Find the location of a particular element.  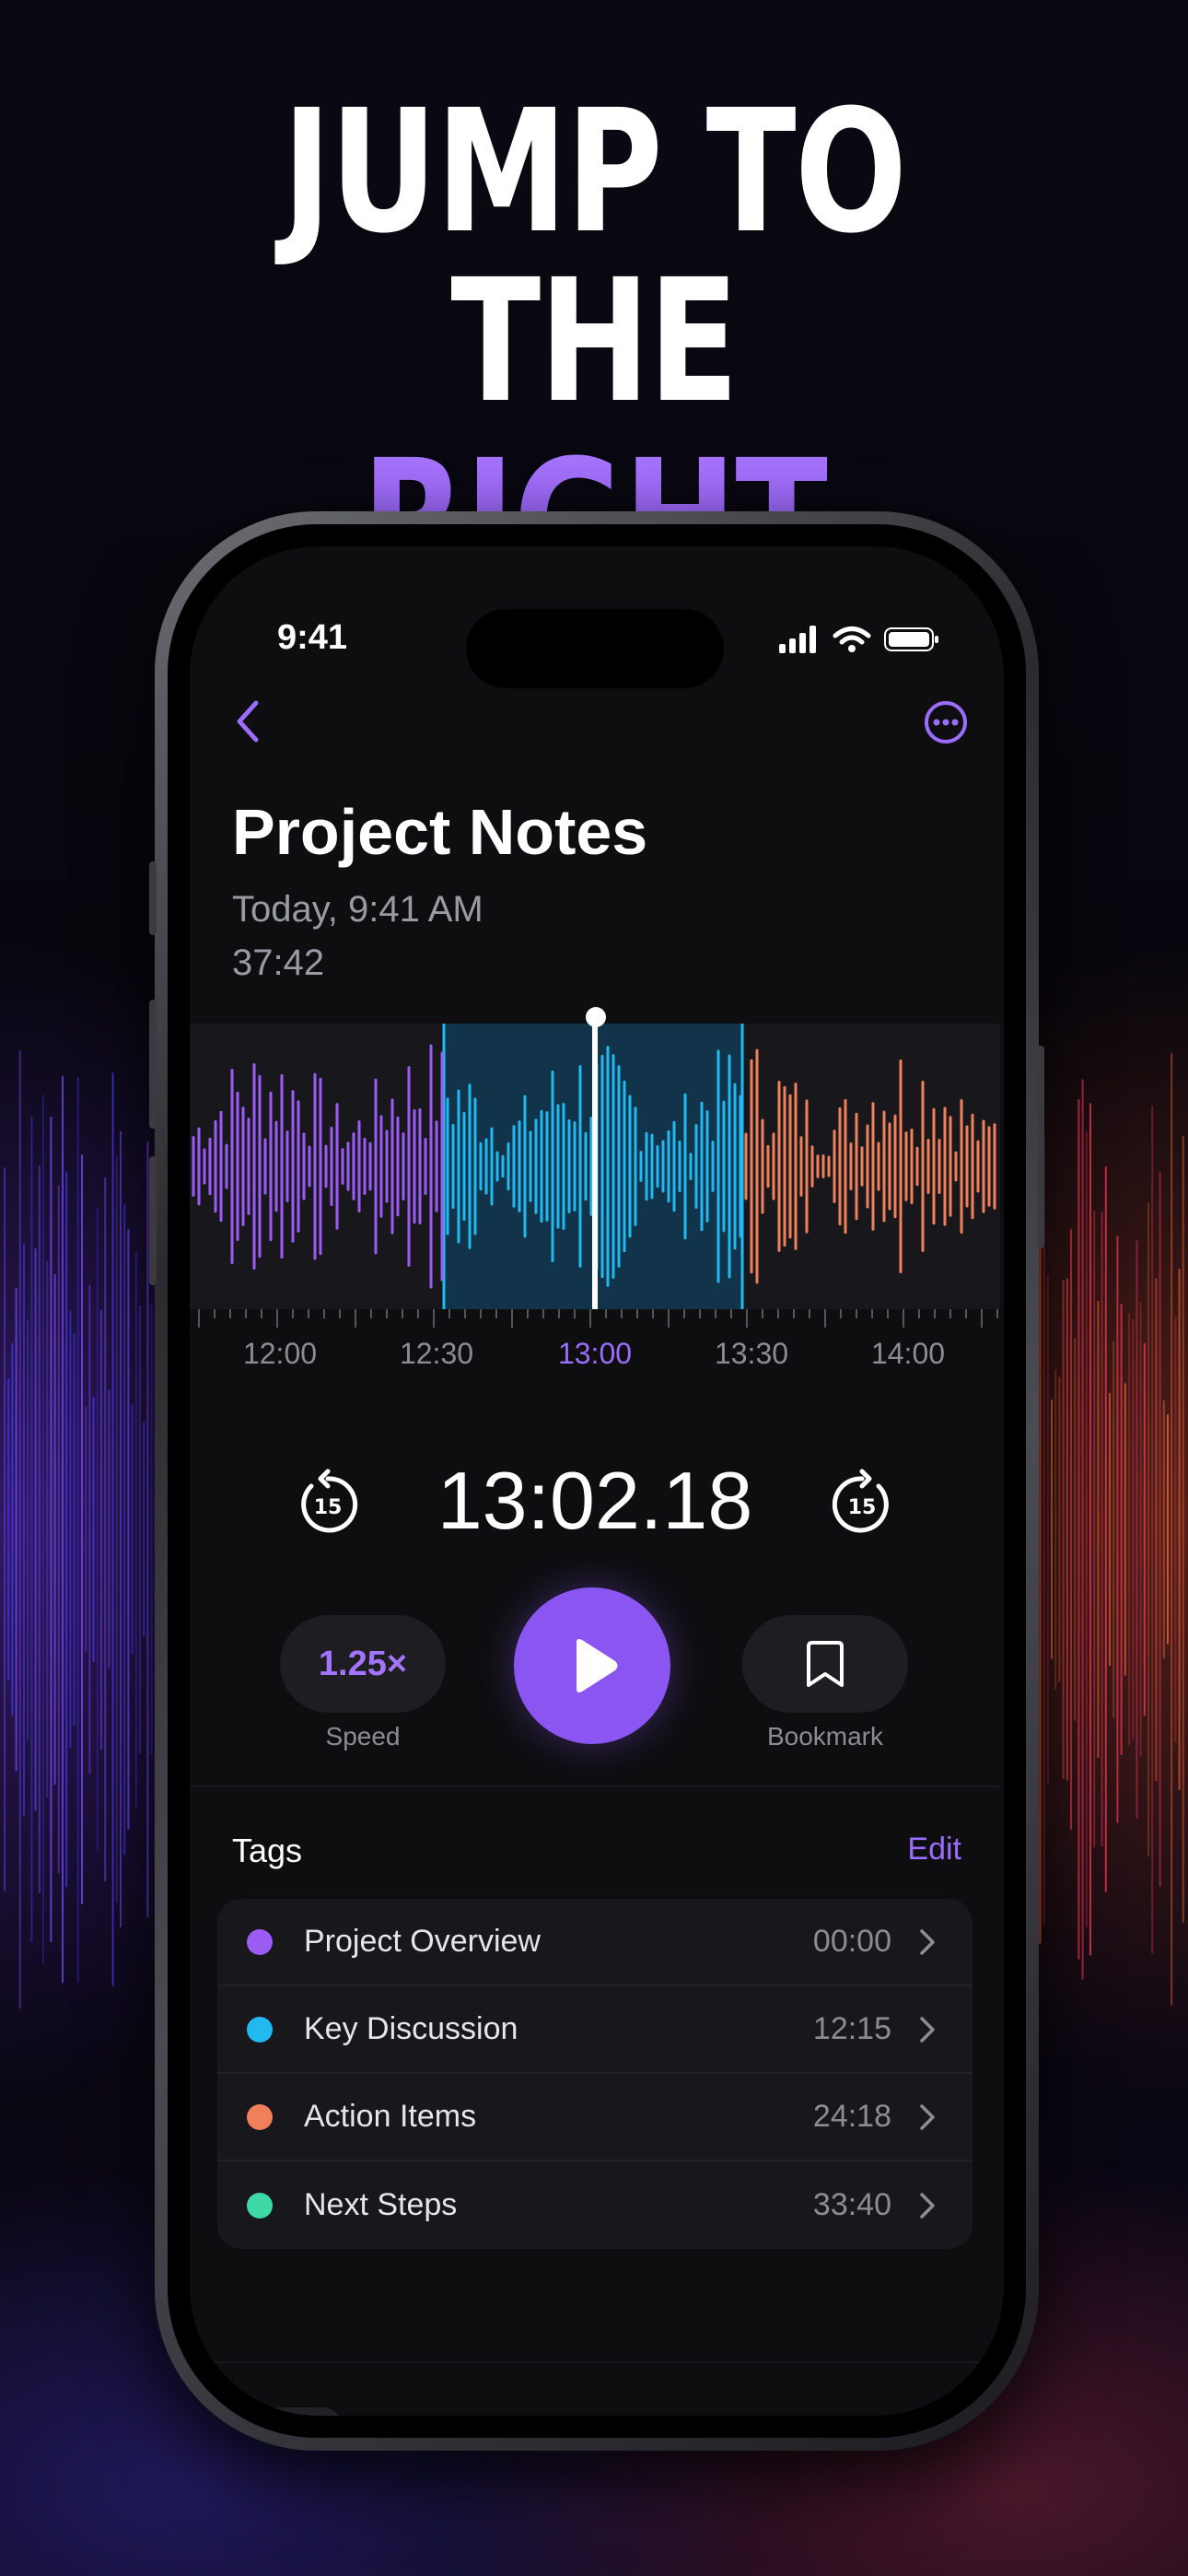

toolbar-sliders-button is located at coordinates (295, 2411).